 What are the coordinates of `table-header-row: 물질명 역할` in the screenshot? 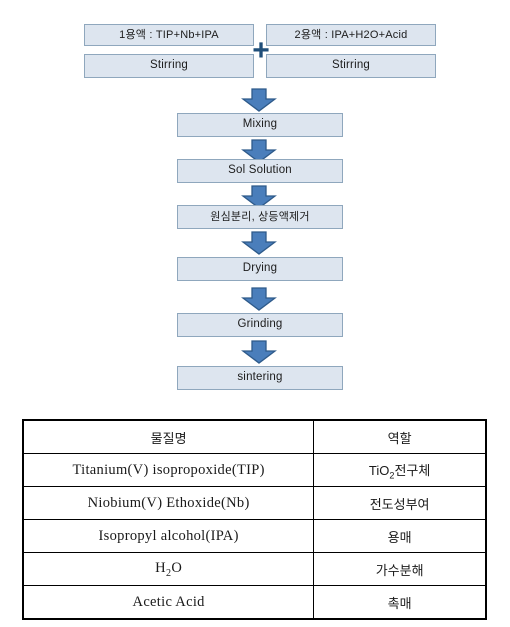 It's located at (254, 436).